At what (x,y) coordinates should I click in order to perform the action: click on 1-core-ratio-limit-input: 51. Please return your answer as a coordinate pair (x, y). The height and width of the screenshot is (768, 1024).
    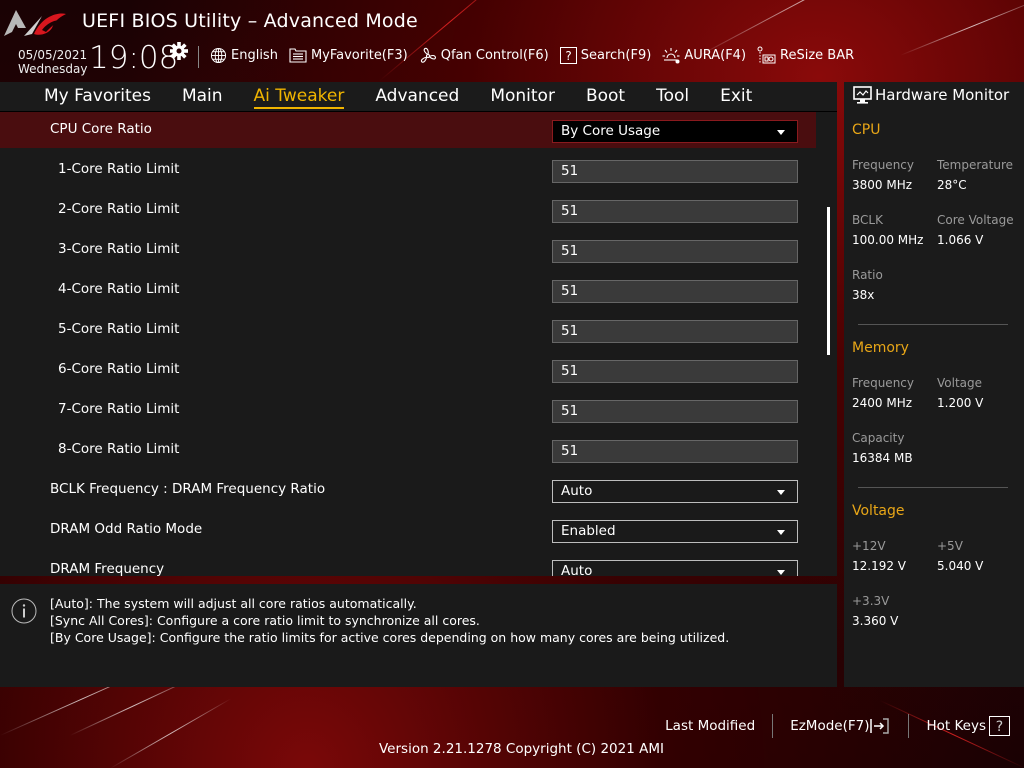
    Looking at the image, I should click on (675, 171).